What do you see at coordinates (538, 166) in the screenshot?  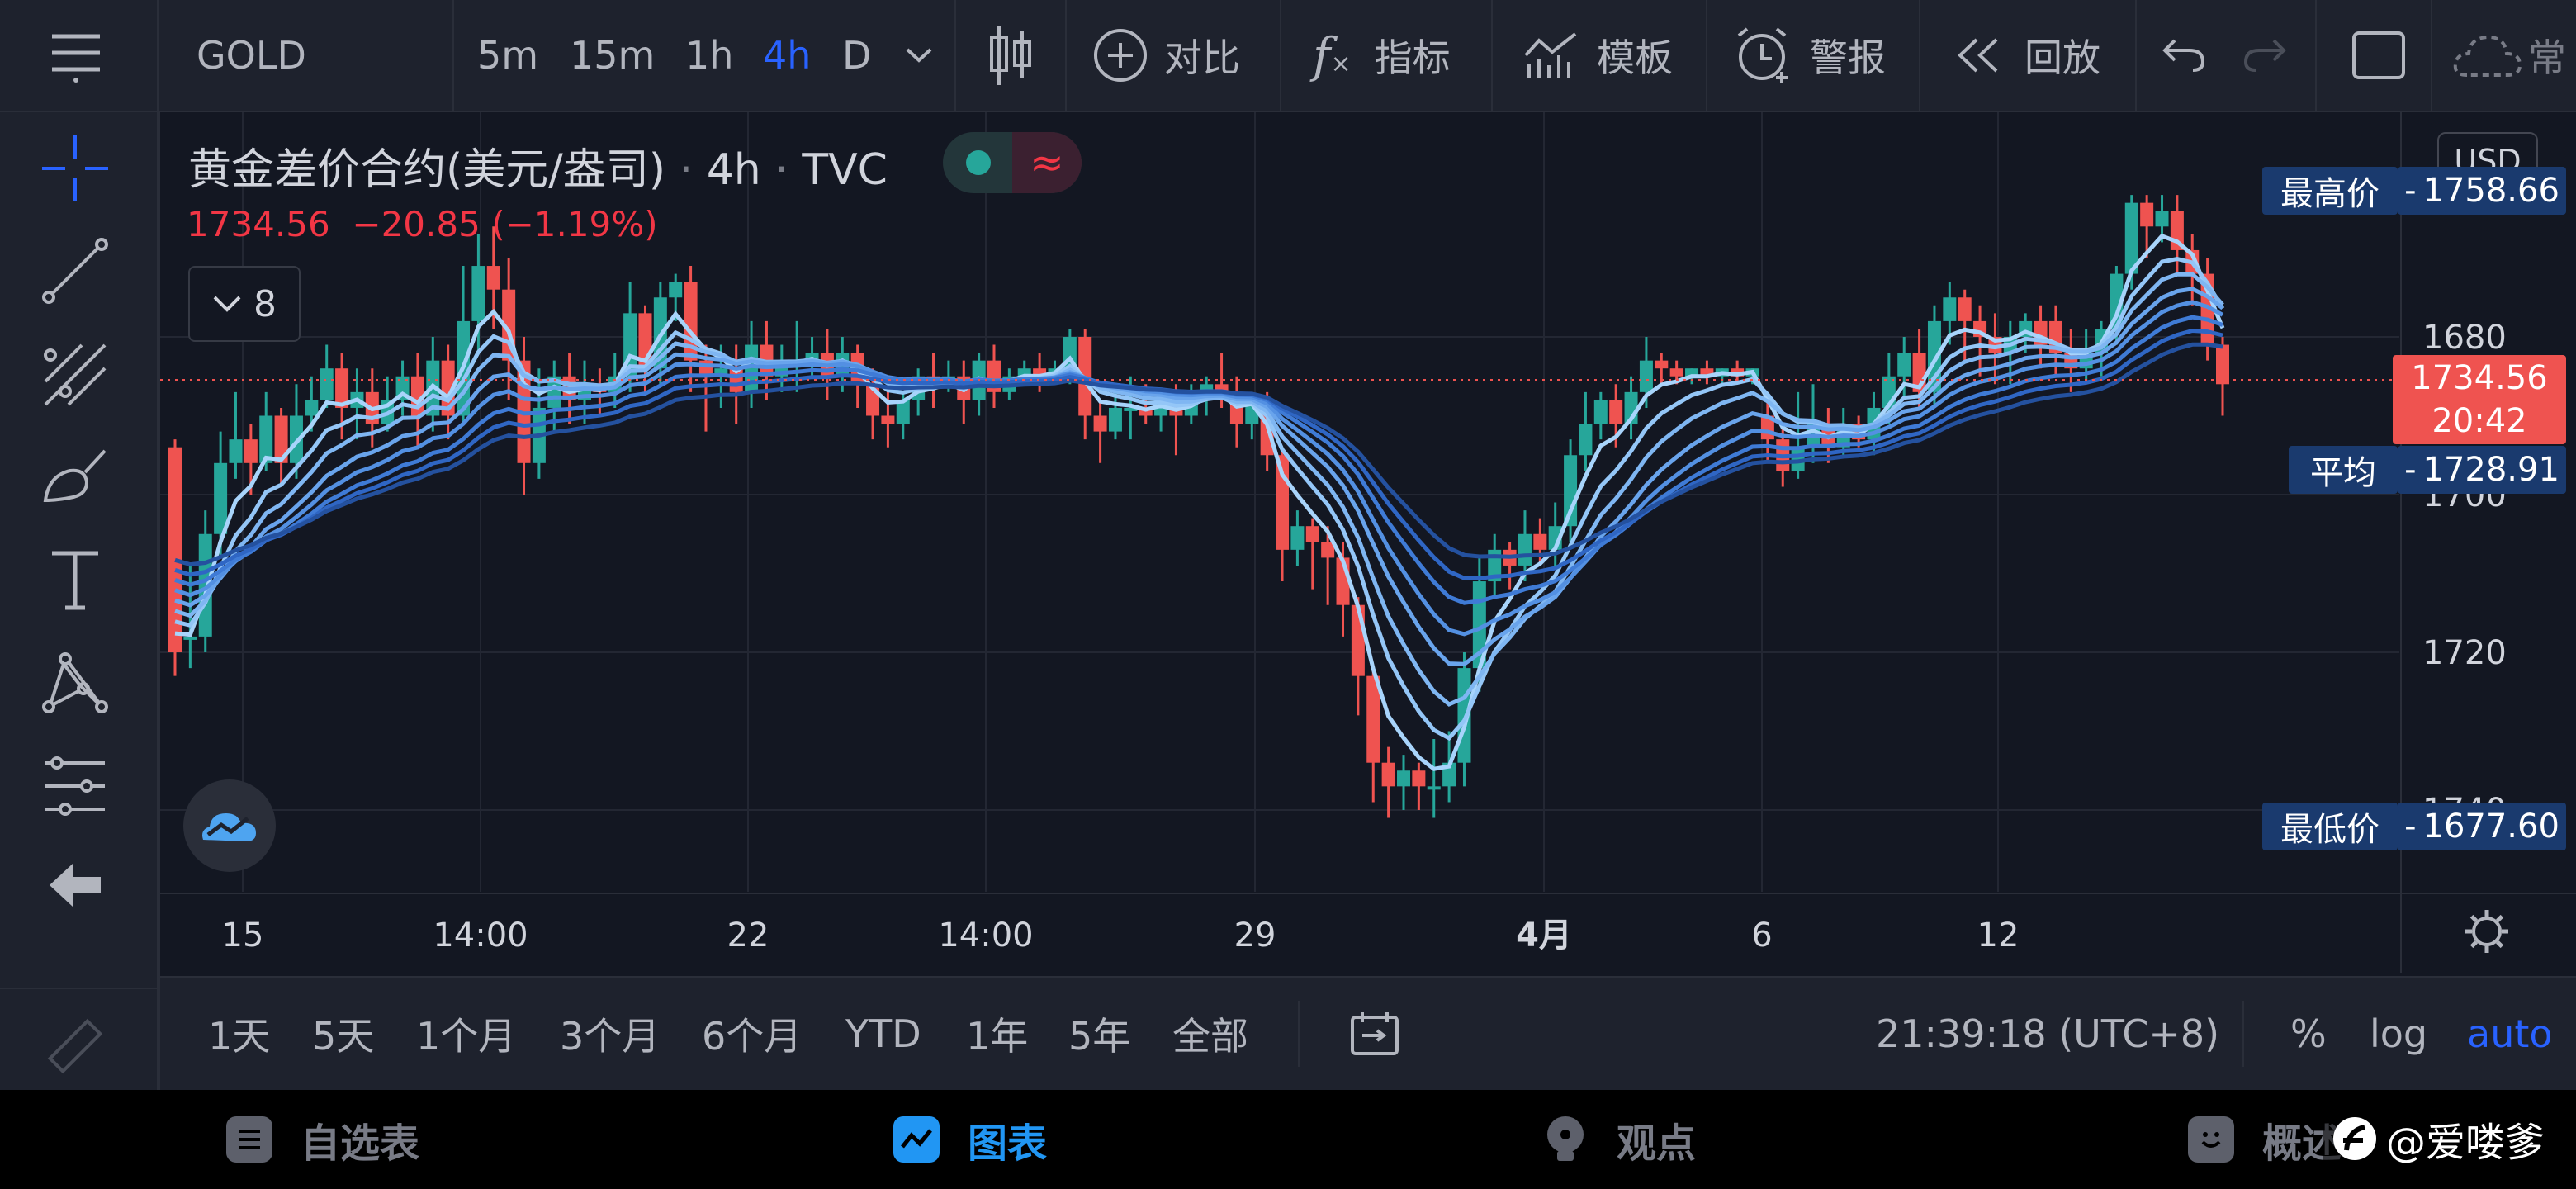 I see `symbol-legend: 黄金差价合约(美元/盎司) · 4h · TVC` at bounding box center [538, 166].